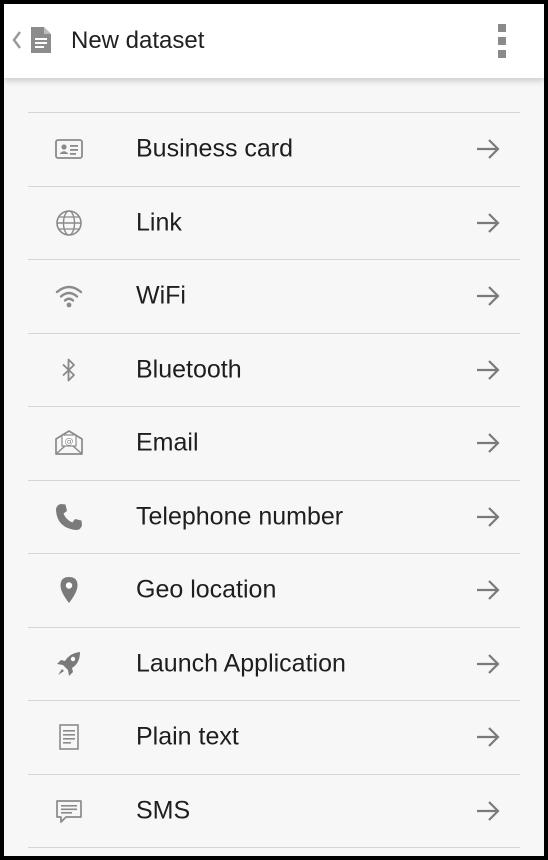 This screenshot has height=860, width=548. What do you see at coordinates (17, 40) in the screenshot?
I see `chevron-left-icon` at bounding box center [17, 40].